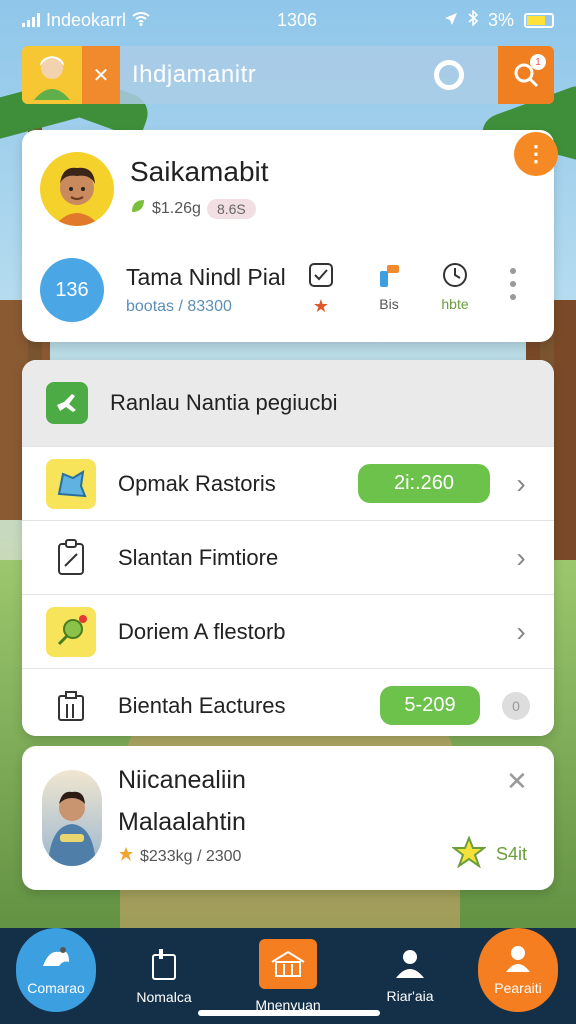 The image size is (576, 1024). Describe the element at coordinates (538, 20) in the screenshot. I see `battery-icon` at that location.